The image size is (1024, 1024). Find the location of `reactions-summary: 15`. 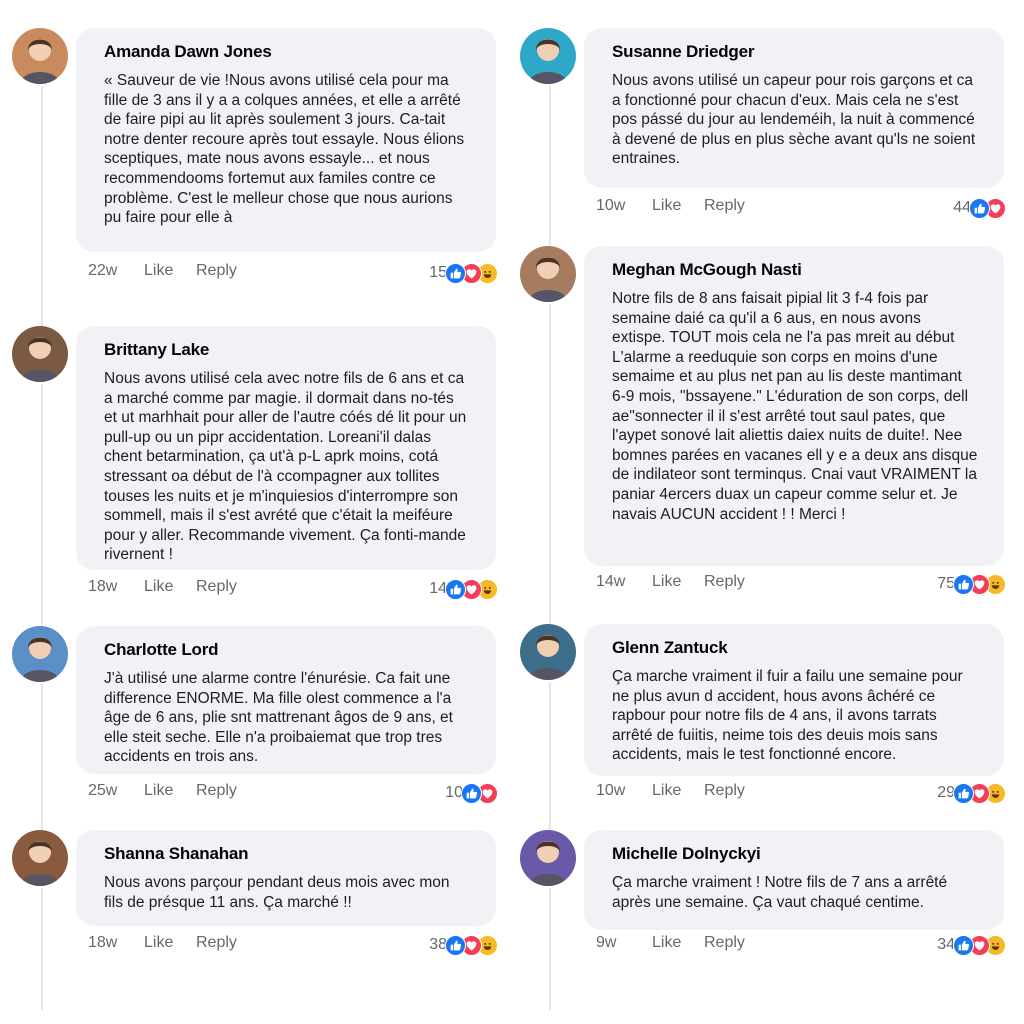

reactions-summary: 15 is located at coordinates (463, 273).